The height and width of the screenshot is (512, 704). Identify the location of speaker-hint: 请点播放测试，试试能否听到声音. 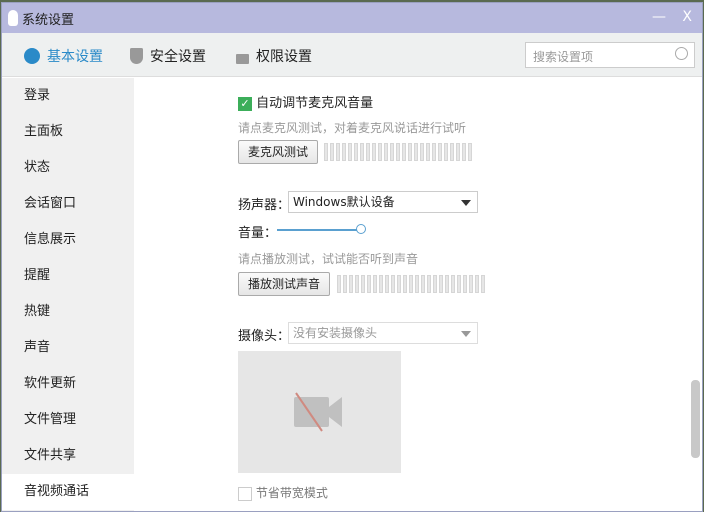
(328, 259).